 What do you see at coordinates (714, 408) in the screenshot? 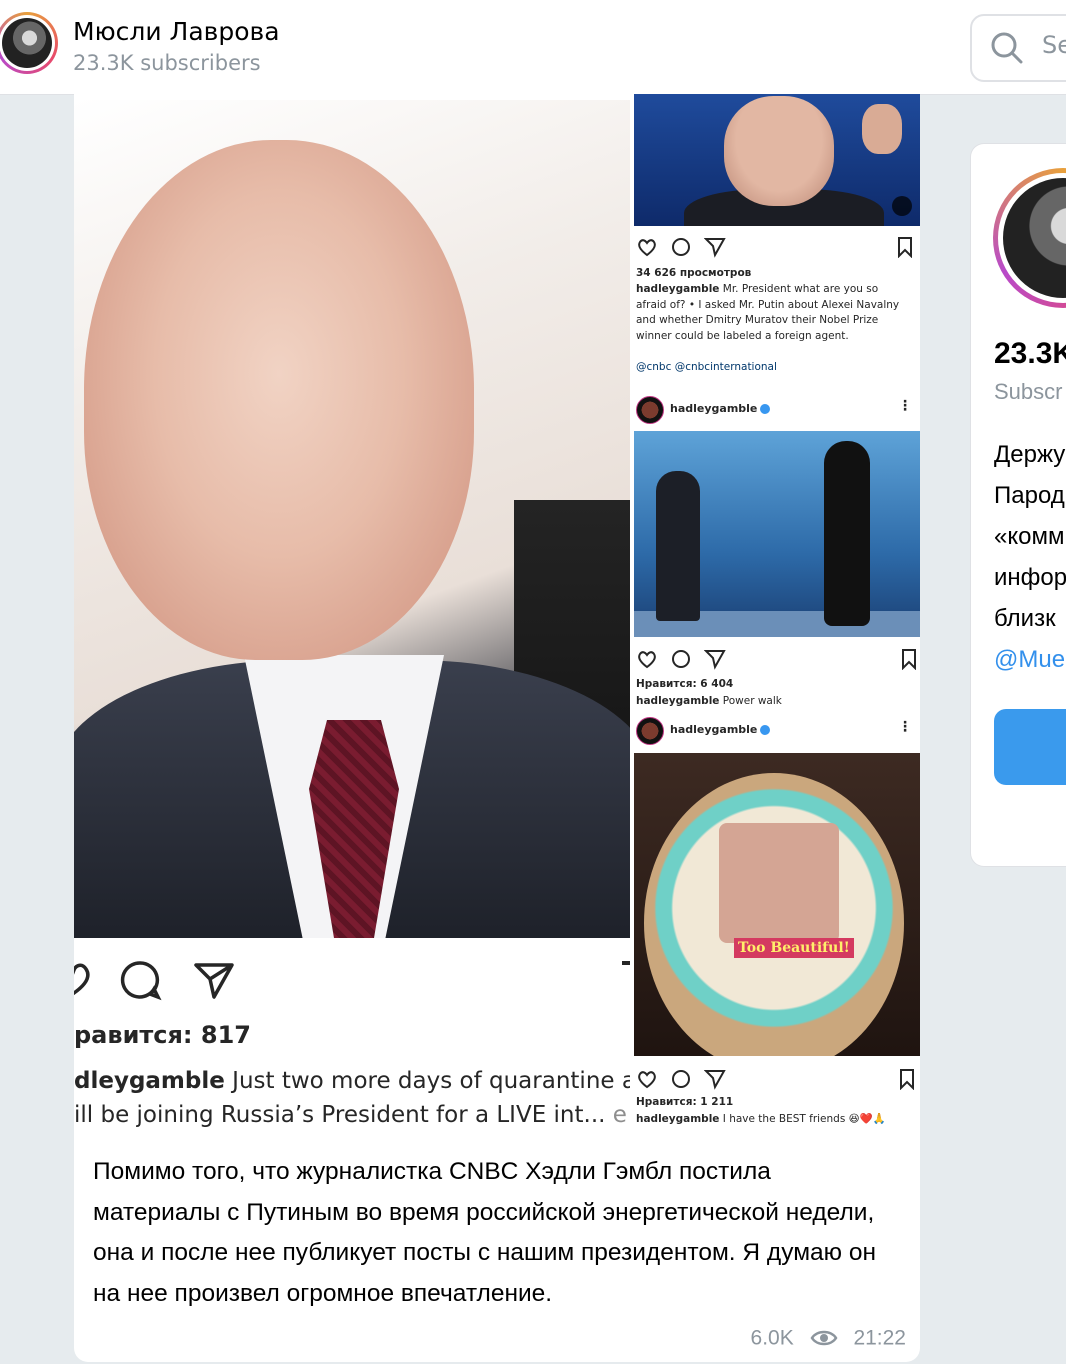
I see `insta2-username: hadleygamble` at bounding box center [714, 408].